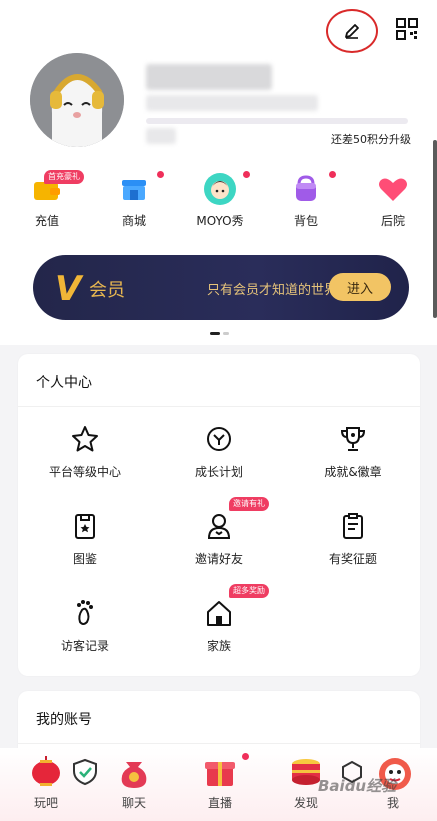  What do you see at coordinates (219, 613) in the screenshot?
I see `home-icon` at bounding box center [219, 613].